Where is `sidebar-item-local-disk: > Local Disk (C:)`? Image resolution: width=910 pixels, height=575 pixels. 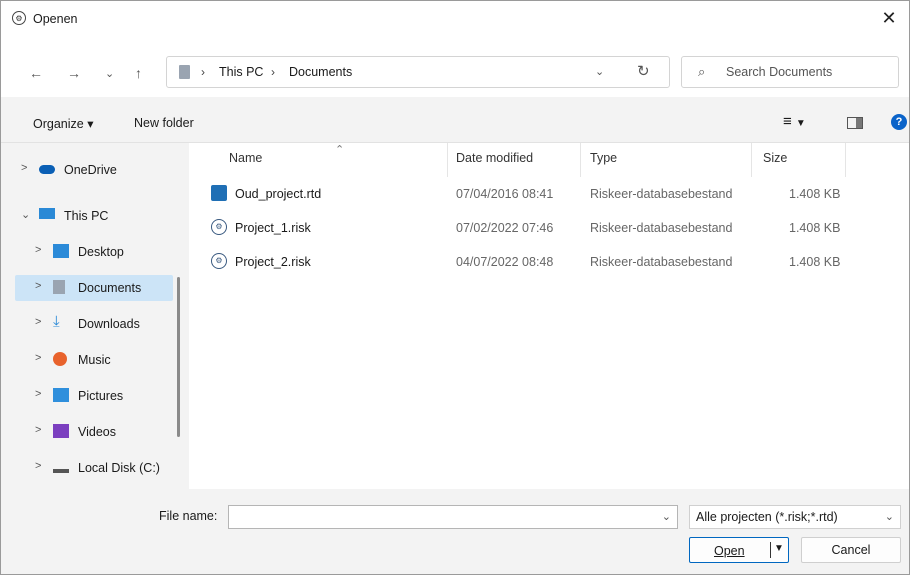
sidebar-item-local-disk: > Local Disk (C:) is located at coordinates (101, 468).